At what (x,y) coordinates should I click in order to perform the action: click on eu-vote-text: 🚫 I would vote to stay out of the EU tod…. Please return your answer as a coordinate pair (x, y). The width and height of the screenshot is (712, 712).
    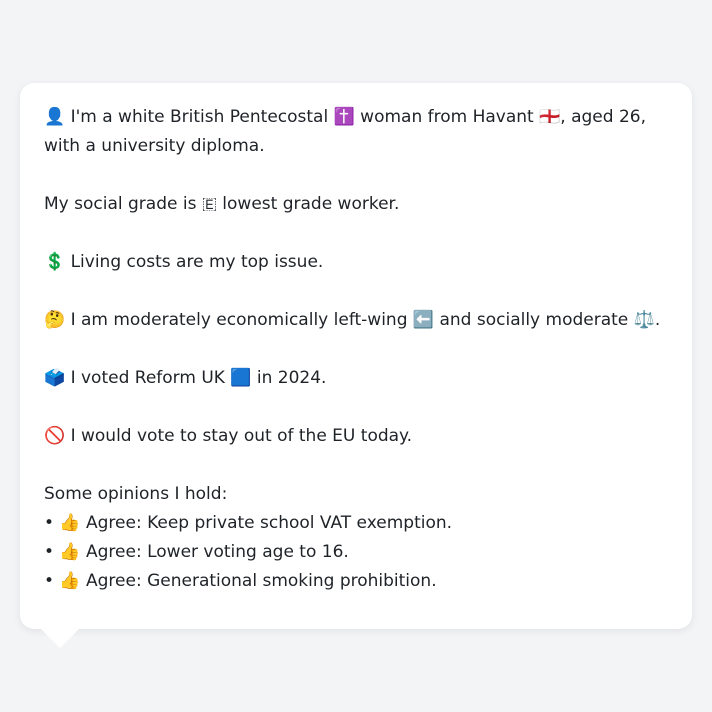
    Looking at the image, I should click on (228, 436).